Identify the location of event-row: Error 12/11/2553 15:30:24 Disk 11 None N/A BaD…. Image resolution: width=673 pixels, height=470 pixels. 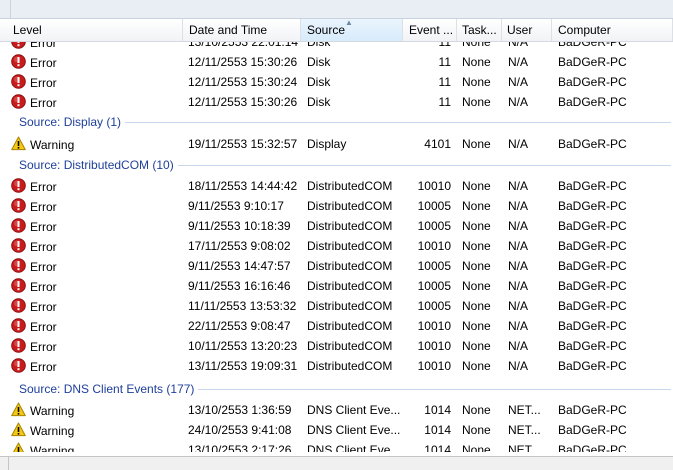
(336, 82).